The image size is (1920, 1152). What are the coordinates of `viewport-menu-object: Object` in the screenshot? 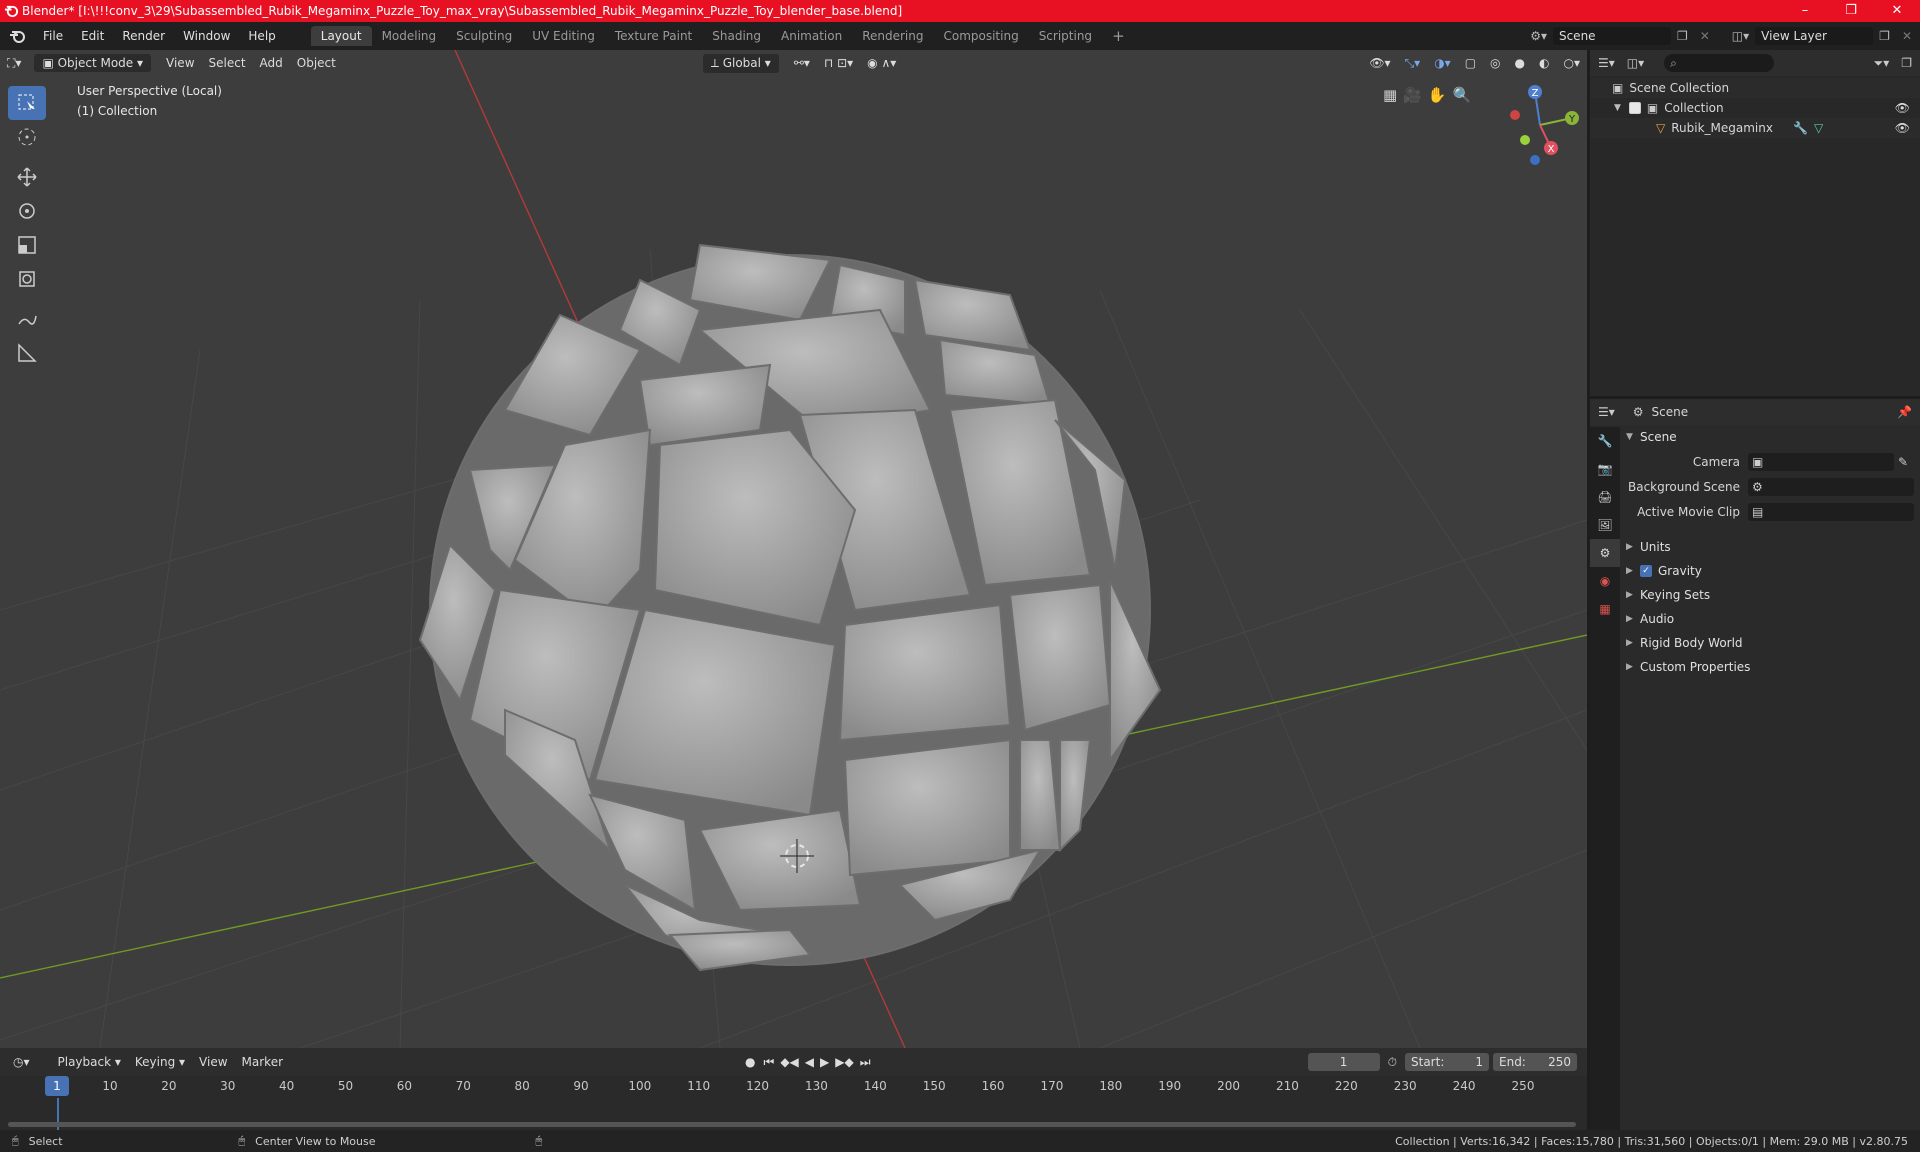 It's located at (316, 63).